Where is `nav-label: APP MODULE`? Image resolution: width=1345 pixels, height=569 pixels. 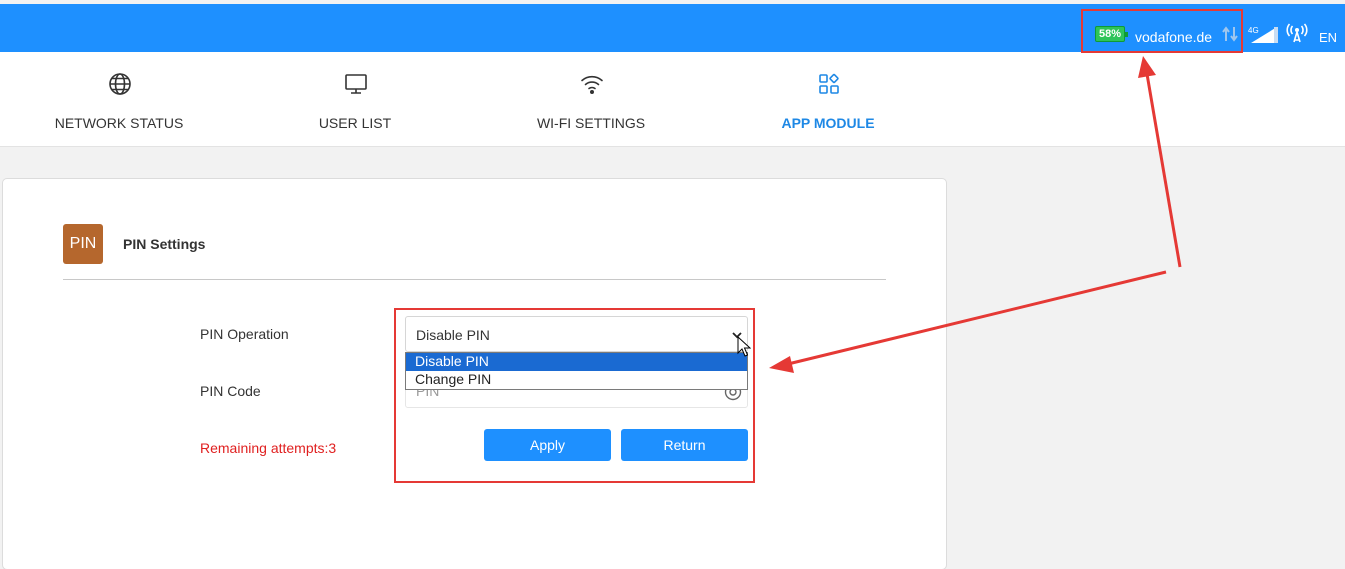
nav-label: APP MODULE is located at coordinates (828, 123).